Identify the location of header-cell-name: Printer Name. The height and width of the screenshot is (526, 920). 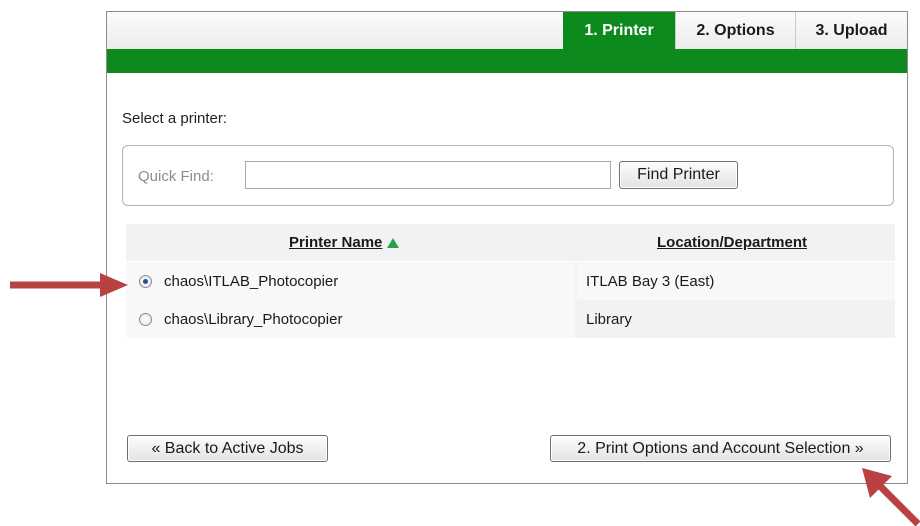
(350, 242).